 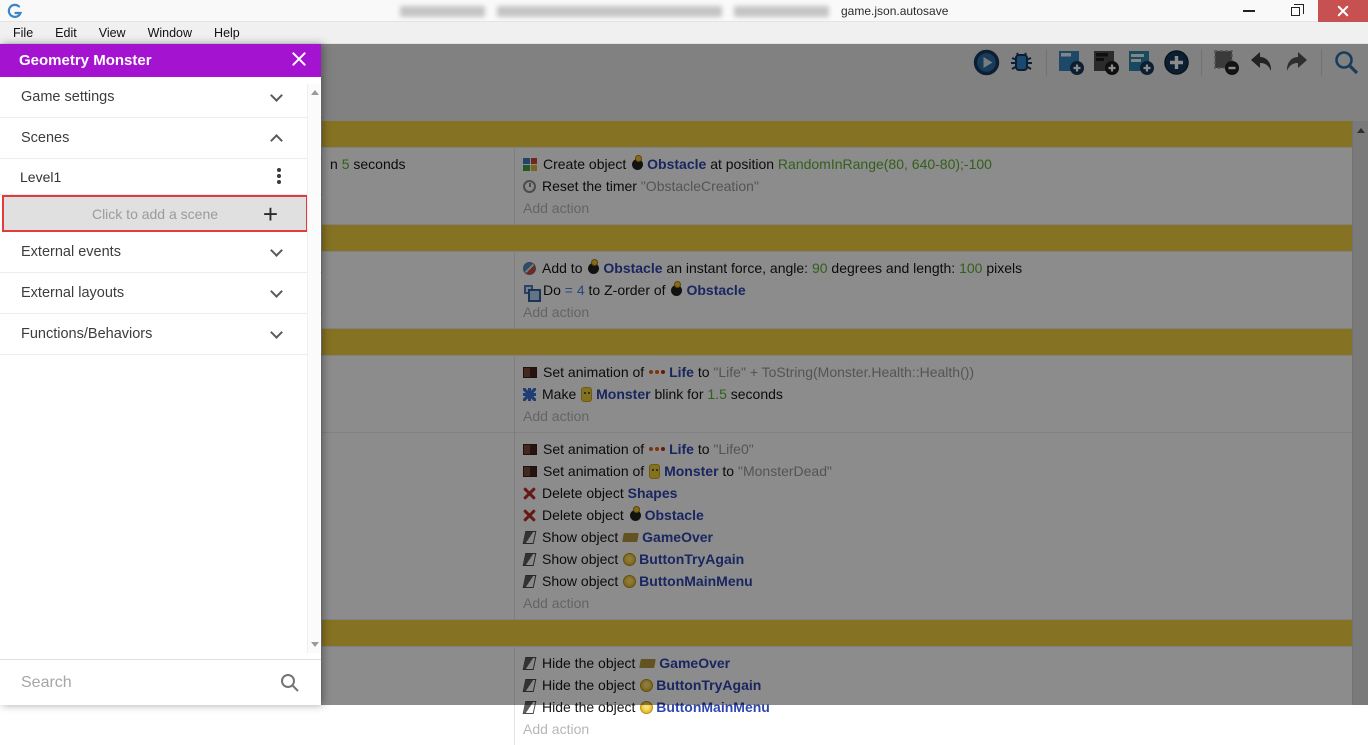 I want to click on sidebar-item-functions-behaviors: GFunctions/Behaviors, so click(x=160, y=334).